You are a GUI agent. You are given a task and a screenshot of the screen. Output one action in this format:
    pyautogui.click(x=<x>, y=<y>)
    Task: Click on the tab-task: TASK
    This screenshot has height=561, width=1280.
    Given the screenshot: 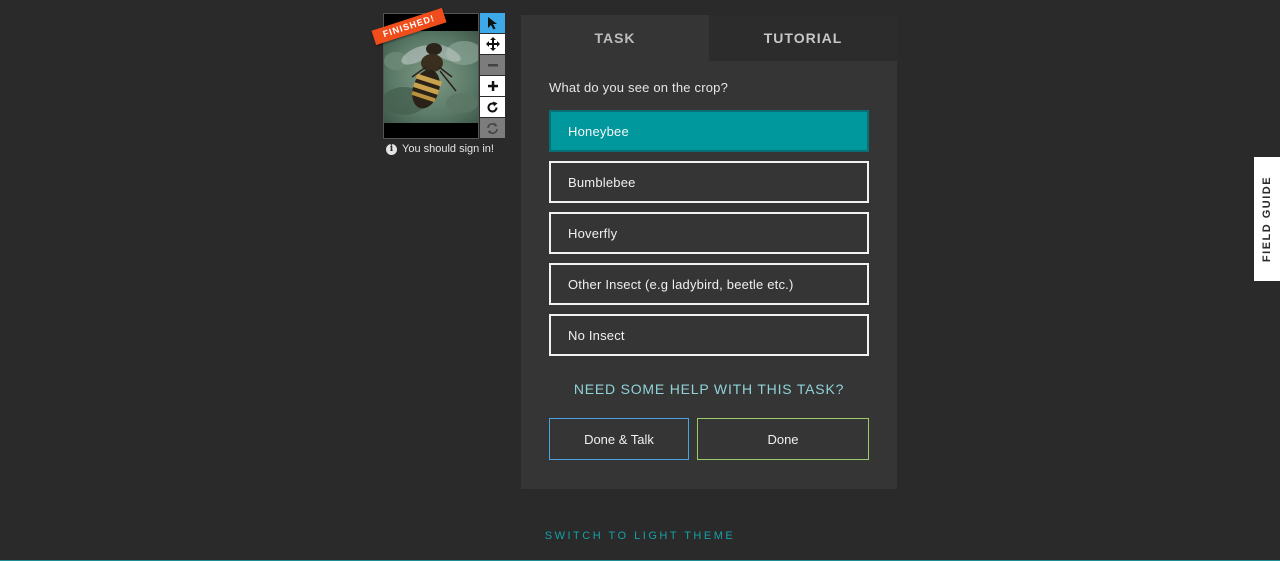 What is the action you would take?
    pyautogui.click(x=615, y=38)
    